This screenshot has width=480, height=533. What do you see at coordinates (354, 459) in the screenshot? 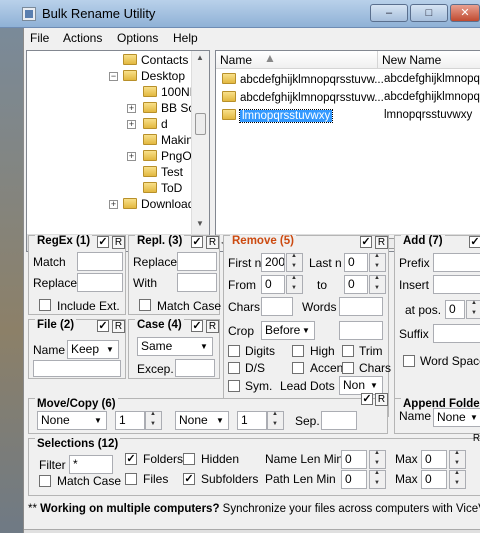
I see `name-len-min-input: 0` at bounding box center [354, 459].